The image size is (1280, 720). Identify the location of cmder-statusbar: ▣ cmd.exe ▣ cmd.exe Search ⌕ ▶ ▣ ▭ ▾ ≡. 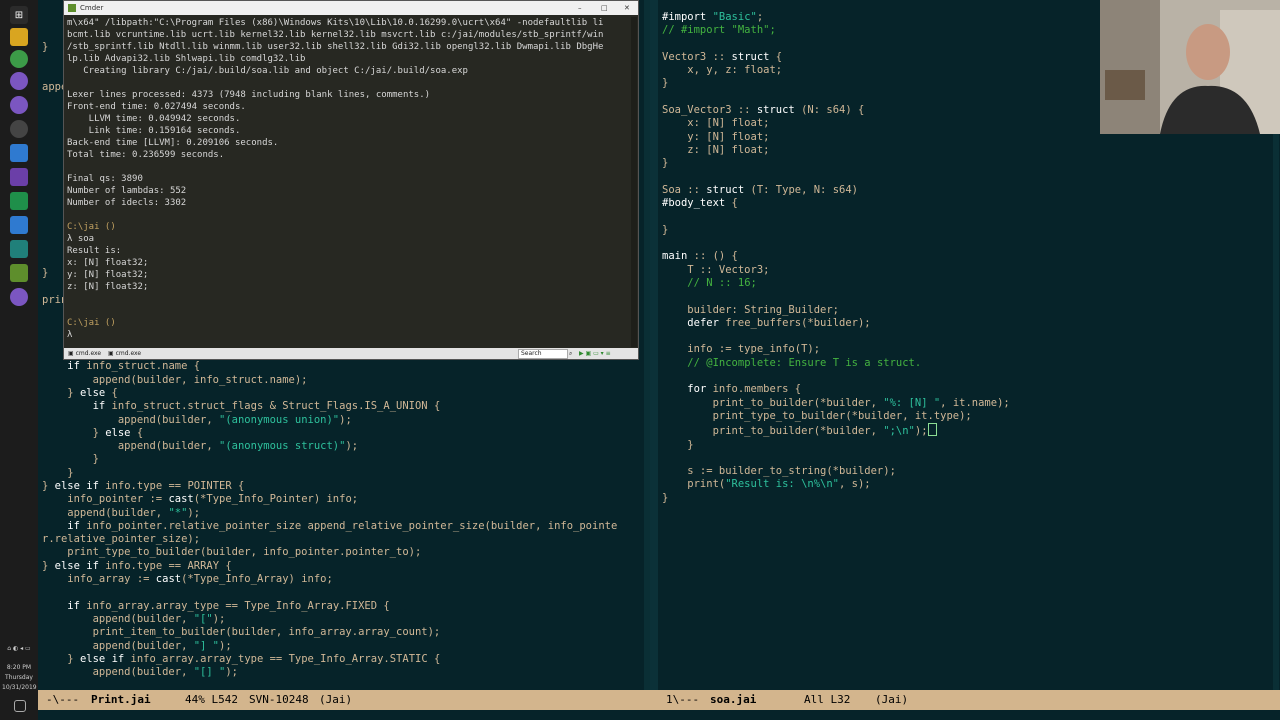
(351, 353).